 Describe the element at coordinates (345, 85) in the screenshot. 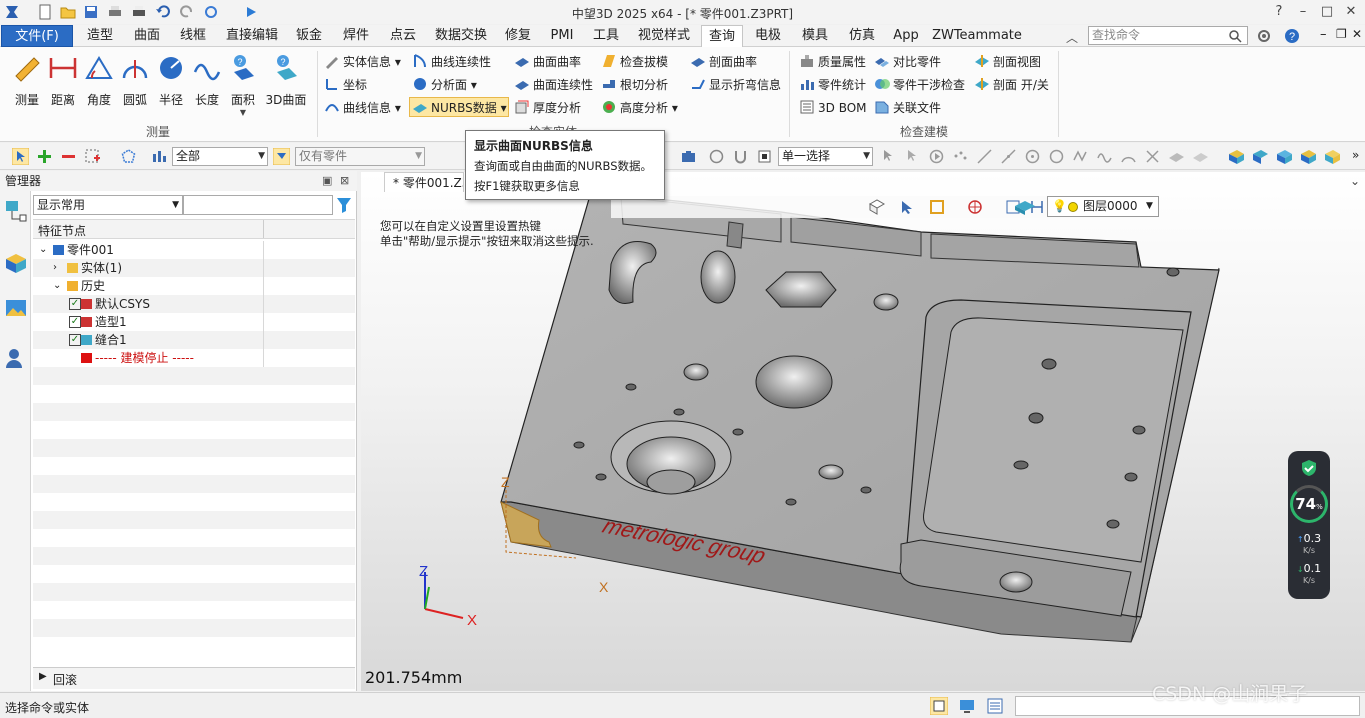

I see `coordinate-button: 坐标` at that location.